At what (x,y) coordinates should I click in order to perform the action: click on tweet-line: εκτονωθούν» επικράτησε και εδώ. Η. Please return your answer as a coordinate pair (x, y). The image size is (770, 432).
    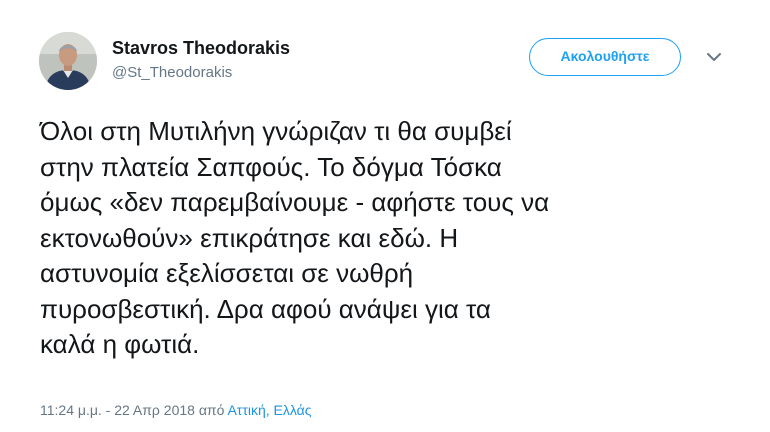
    Looking at the image, I should click on (249, 237).